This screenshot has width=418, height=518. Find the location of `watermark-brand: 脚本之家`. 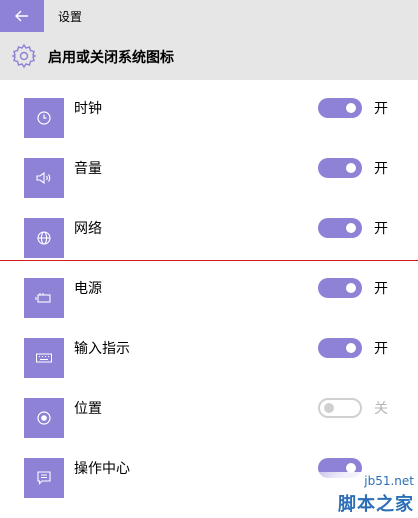

watermark-brand: 脚本之家 is located at coordinates (376, 504).